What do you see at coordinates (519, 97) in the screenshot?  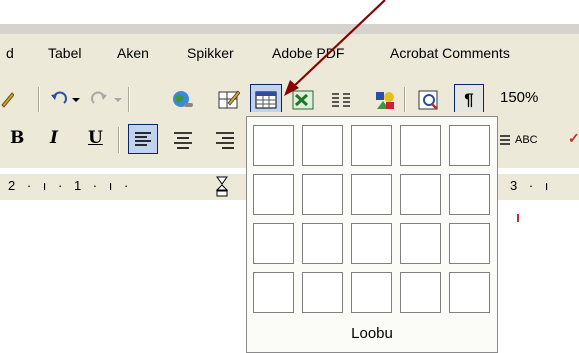 I see `zoom-value: 150%` at bounding box center [519, 97].